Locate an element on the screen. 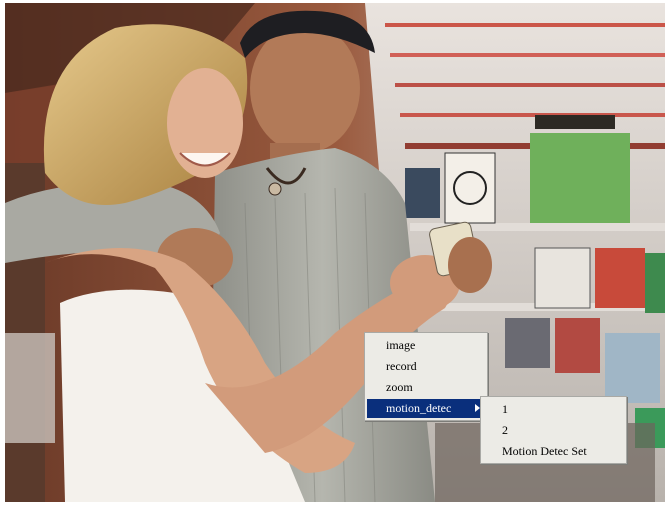 The height and width of the screenshot is (506, 670). menu-item-record: record is located at coordinates (426, 366).